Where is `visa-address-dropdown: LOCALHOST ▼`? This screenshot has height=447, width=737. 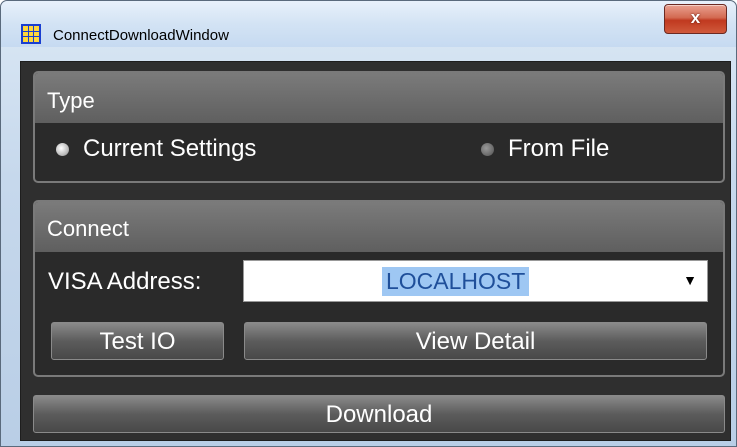
visa-address-dropdown: LOCALHOST ▼ is located at coordinates (475, 281).